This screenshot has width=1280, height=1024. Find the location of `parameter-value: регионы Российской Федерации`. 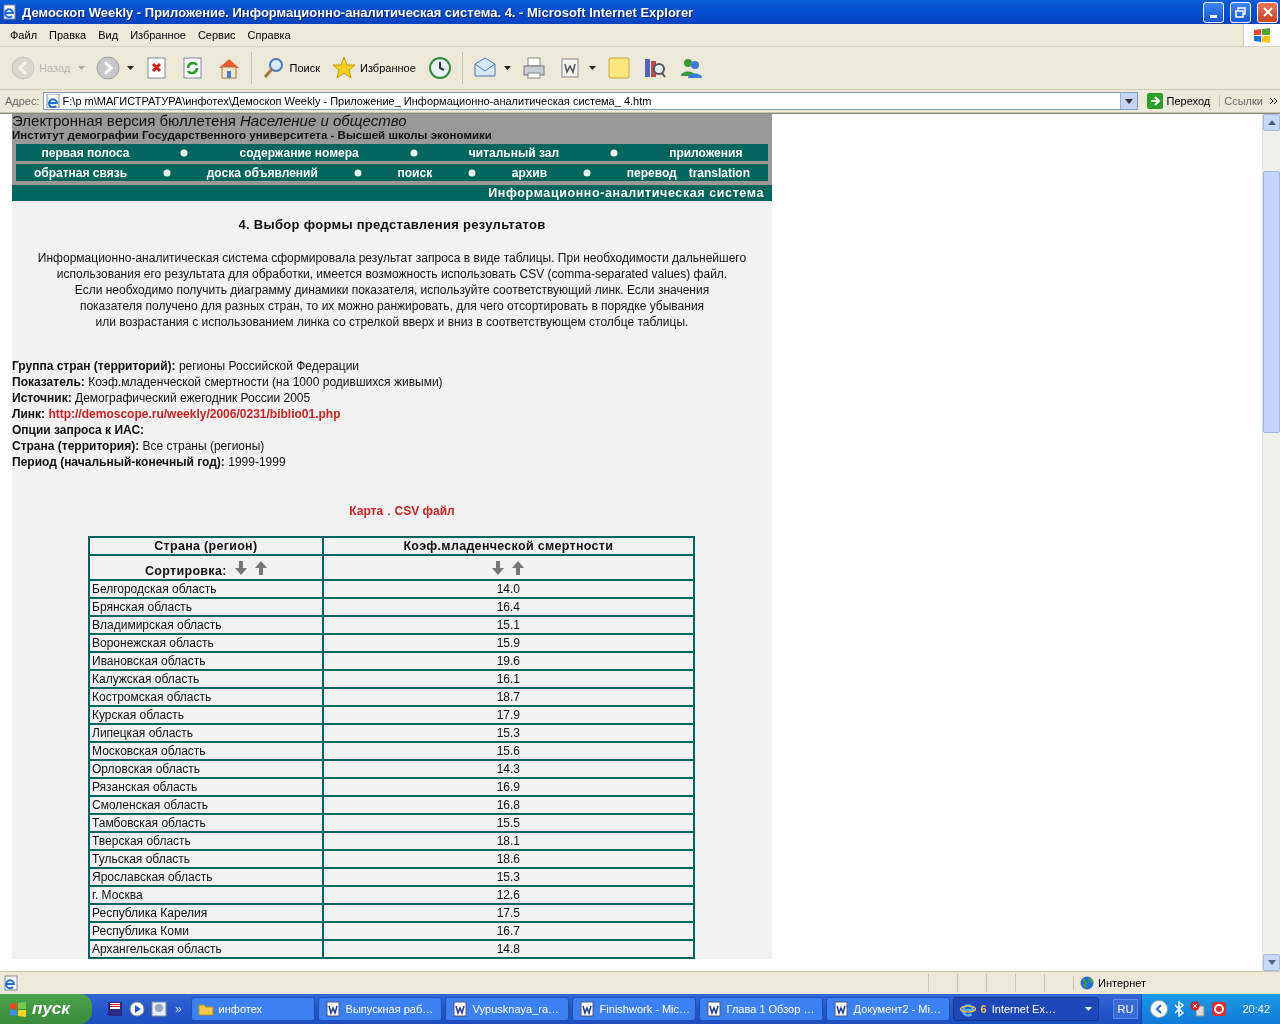

parameter-value: регионы Российской Федерации is located at coordinates (269, 366).